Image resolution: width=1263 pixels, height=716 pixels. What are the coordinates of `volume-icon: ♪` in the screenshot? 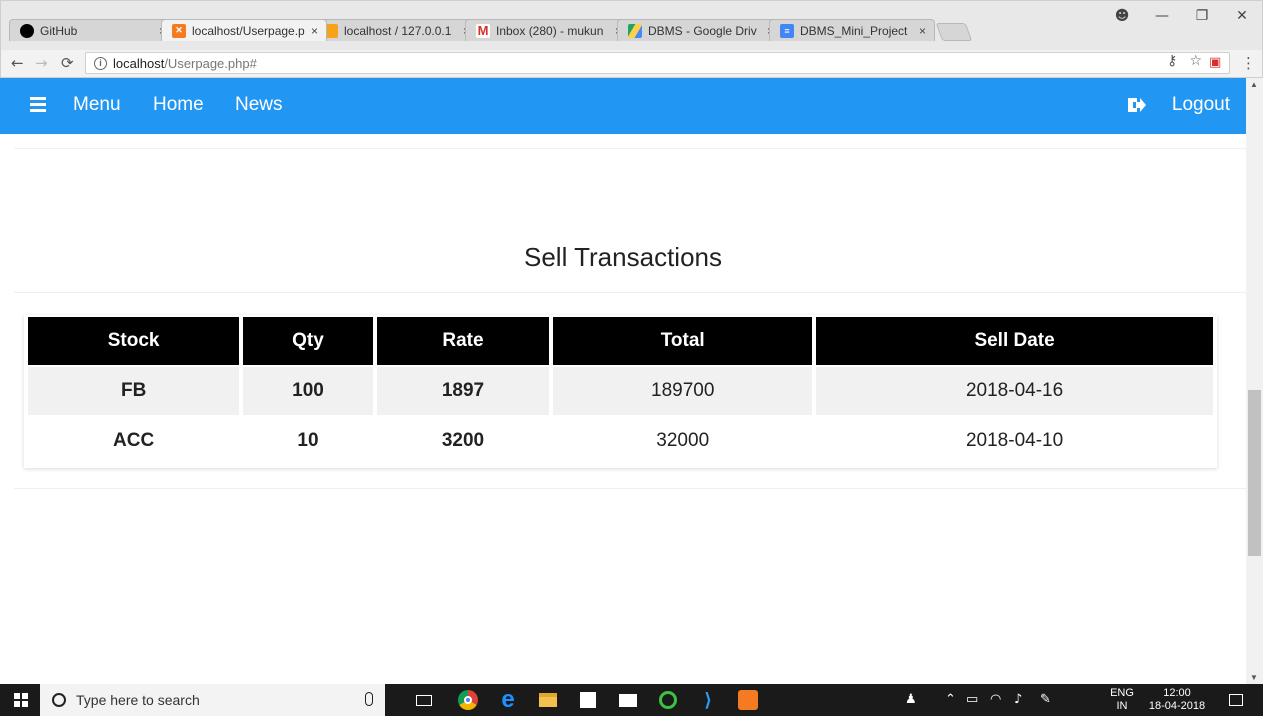 It's located at (1018, 699).